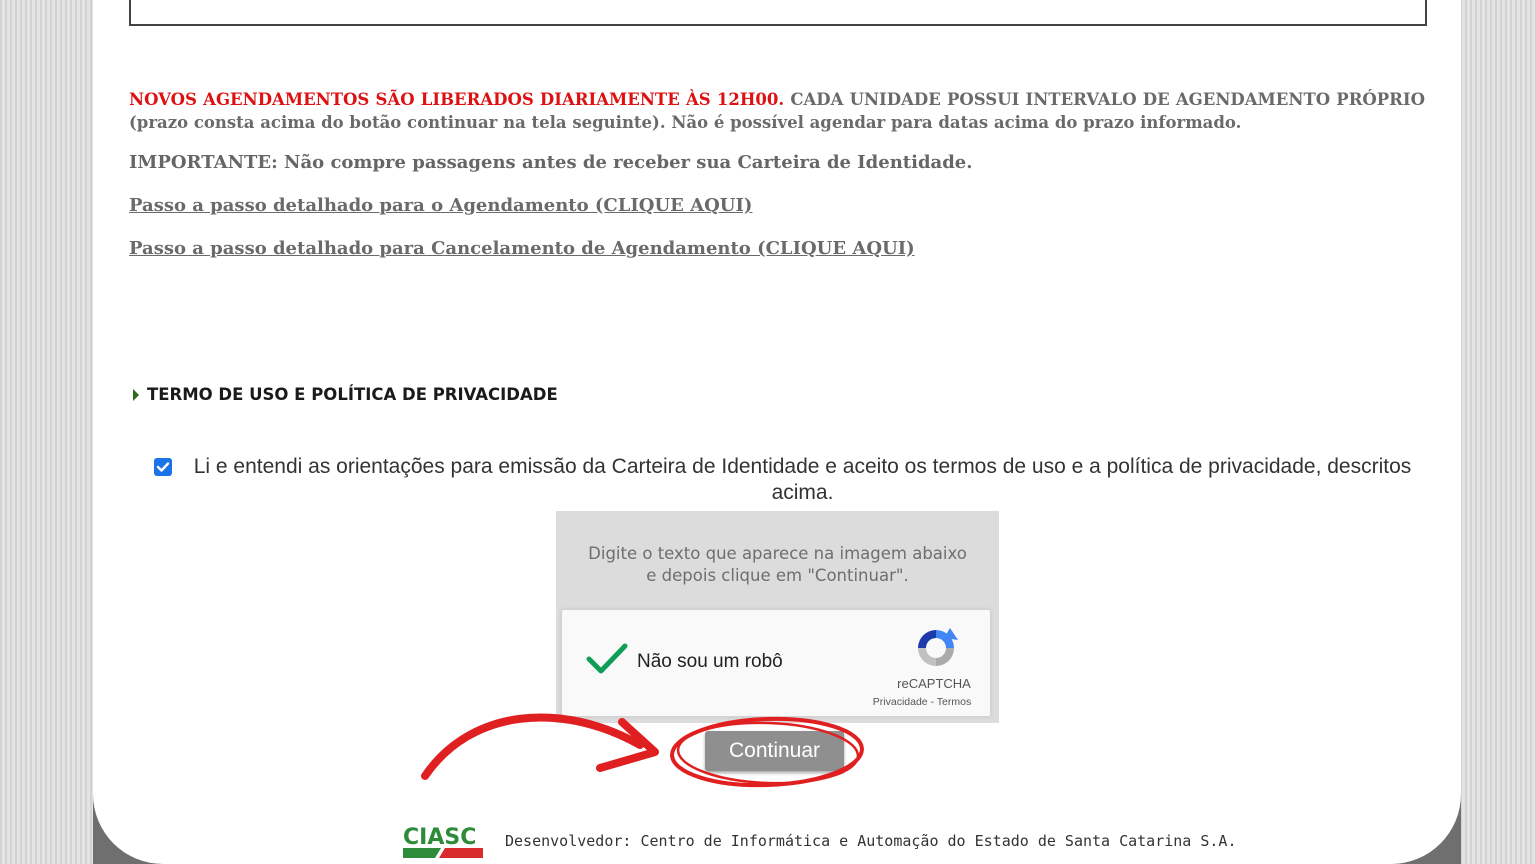  I want to click on expand-triangle-icon, so click(136, 394).